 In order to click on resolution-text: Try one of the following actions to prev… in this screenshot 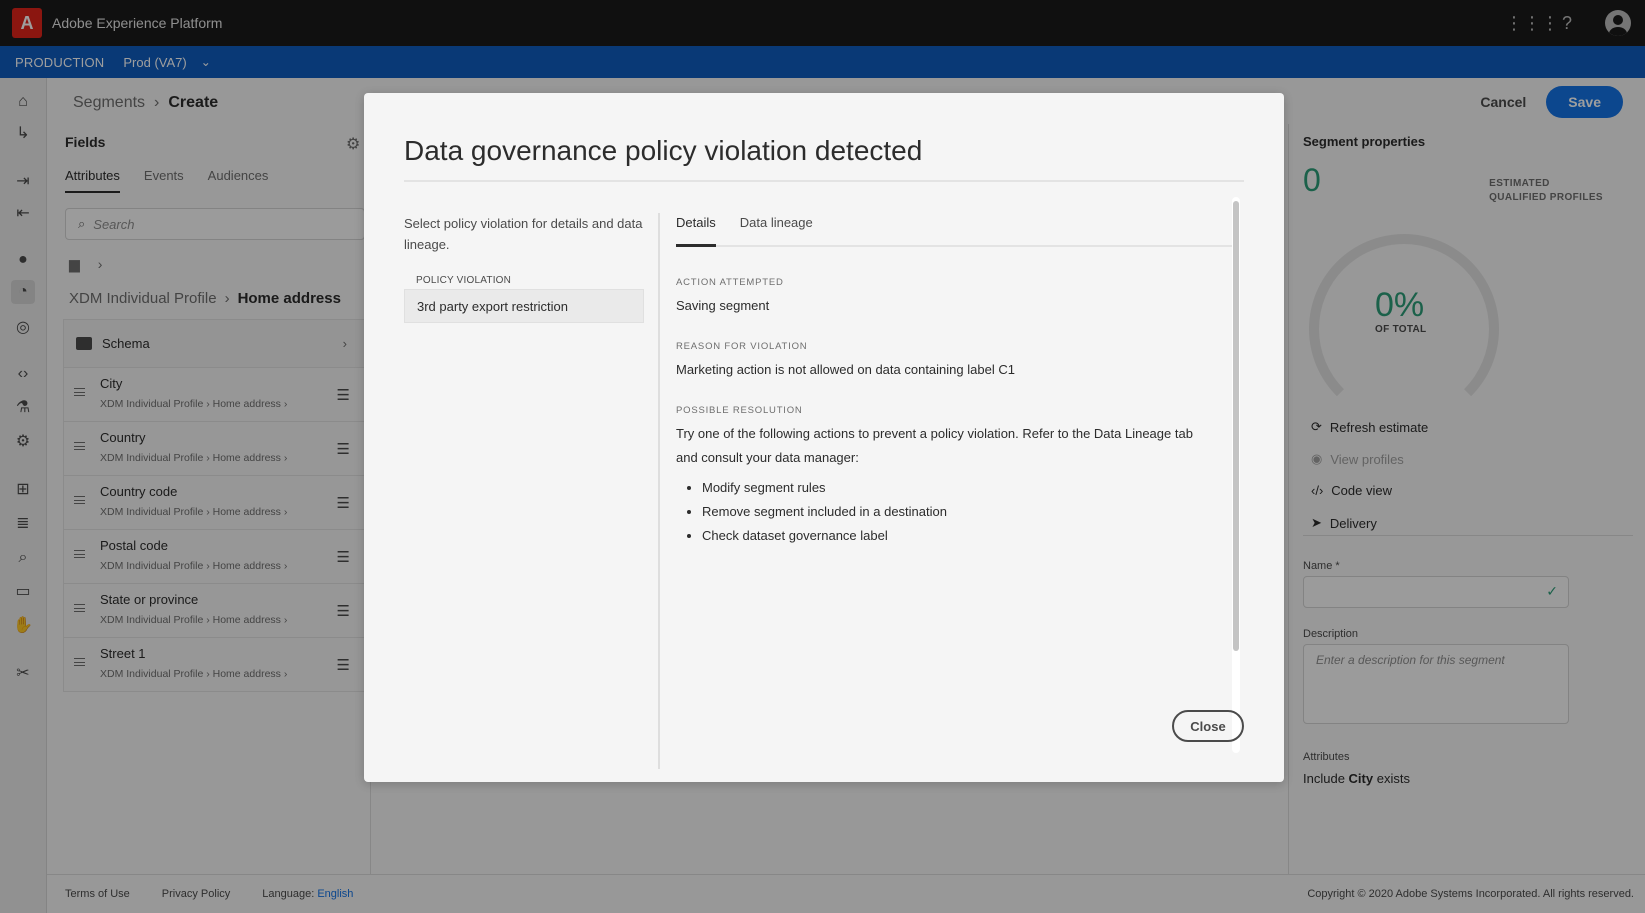, I will do `click(934, 445)`.